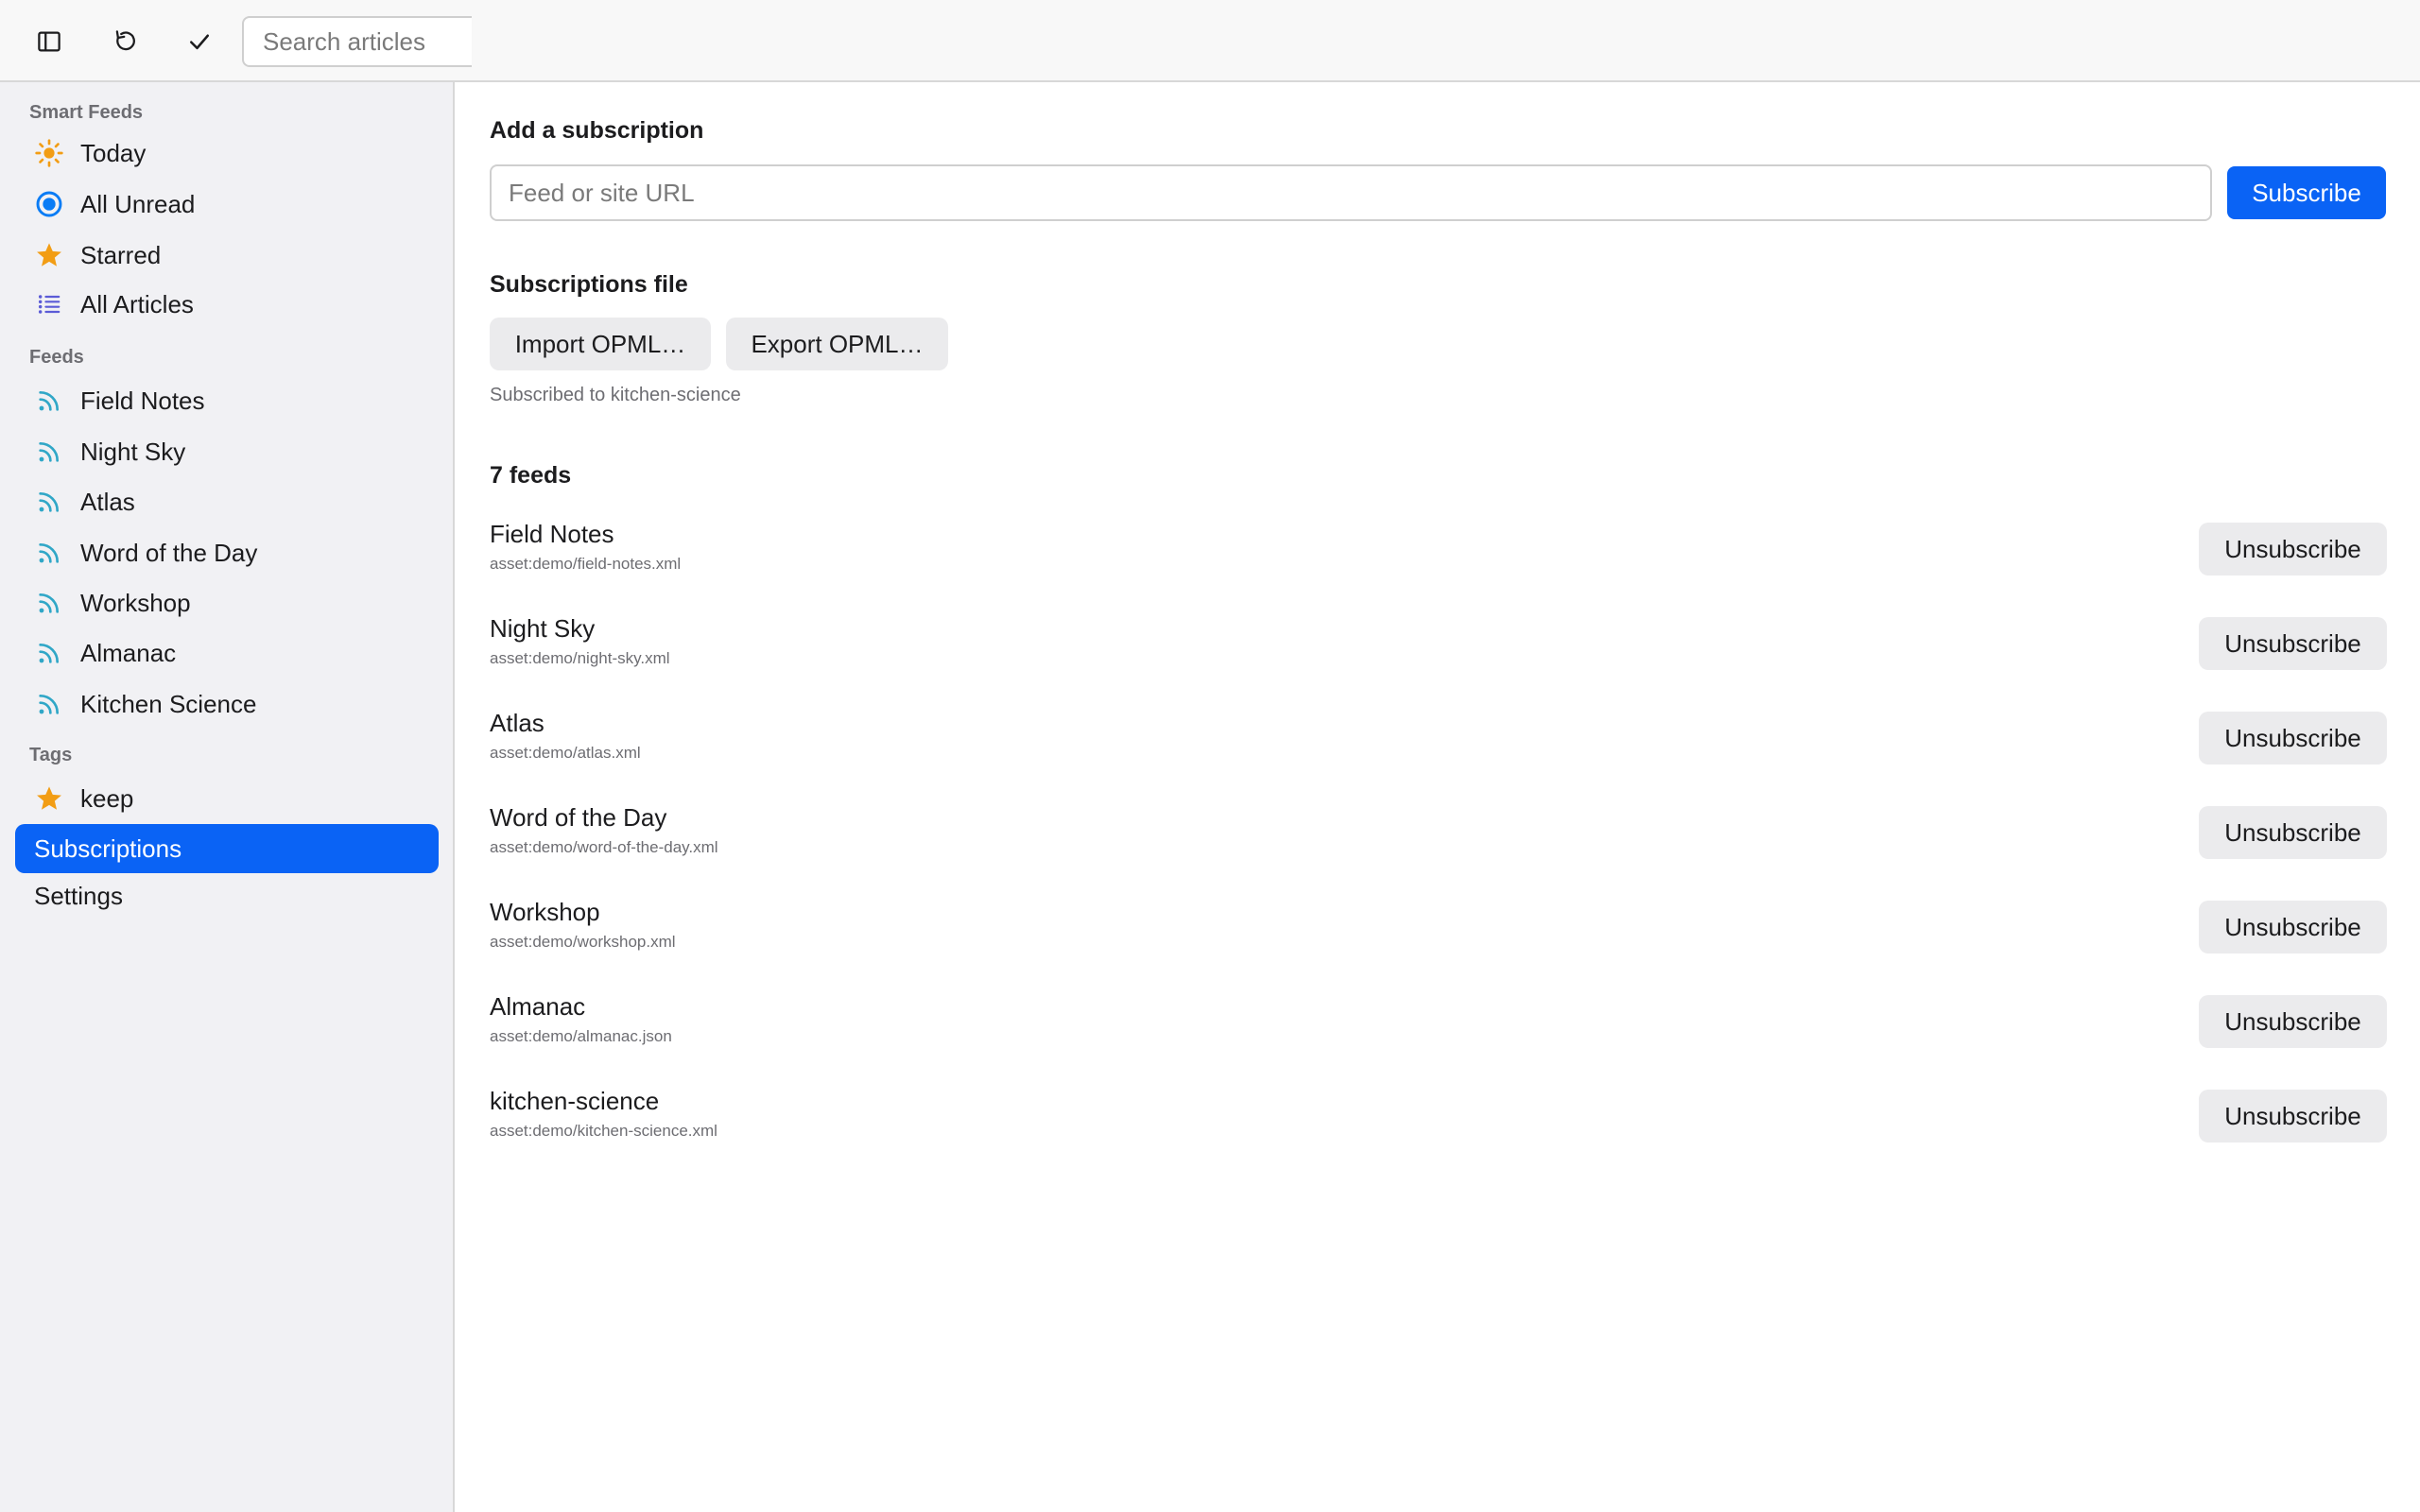 The image size is (2420, 1512). I want to click on sidebar-item-kitchen-science: Kitchen Science, so click(227, 704).